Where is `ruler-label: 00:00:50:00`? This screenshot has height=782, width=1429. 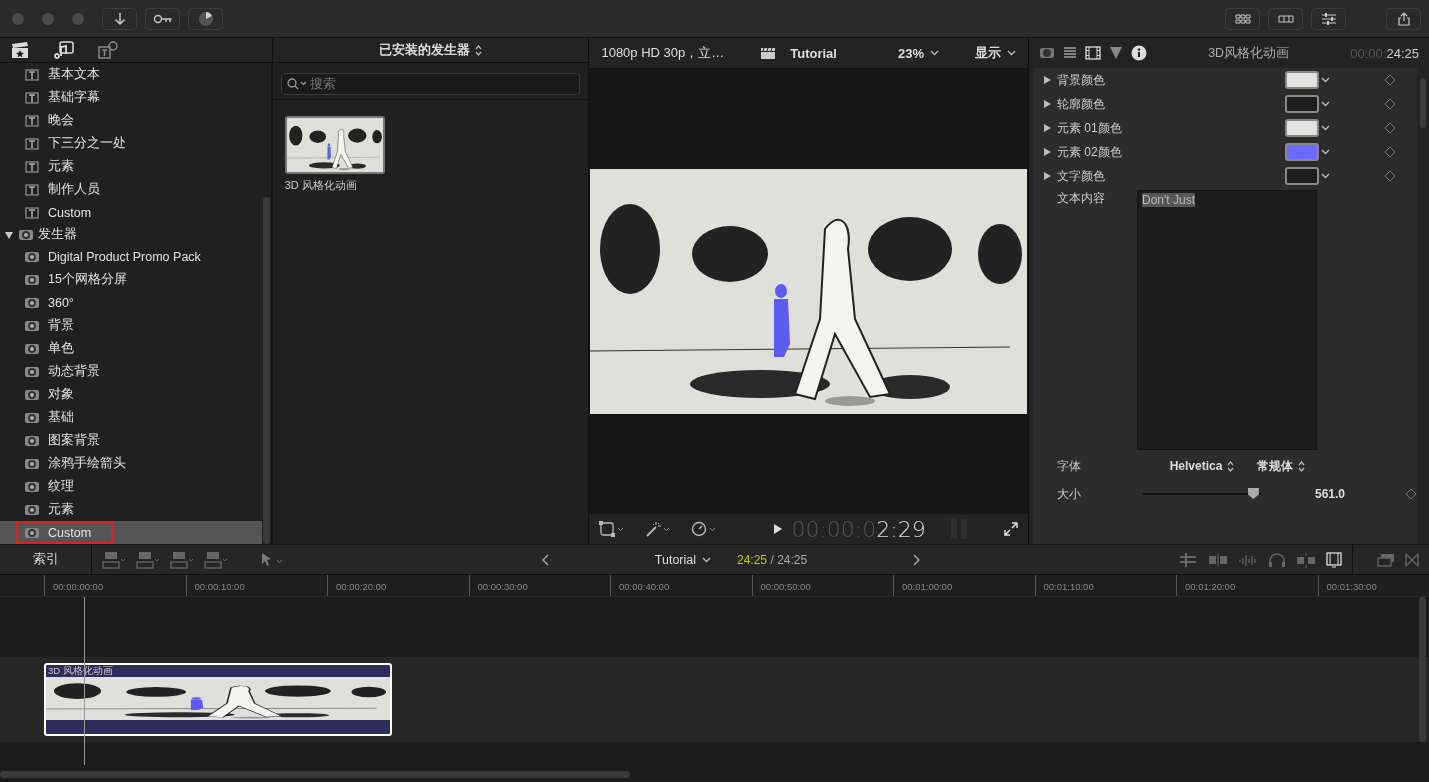
ruler-label: 00:00:50:00 is located at coordinates (785, 586).